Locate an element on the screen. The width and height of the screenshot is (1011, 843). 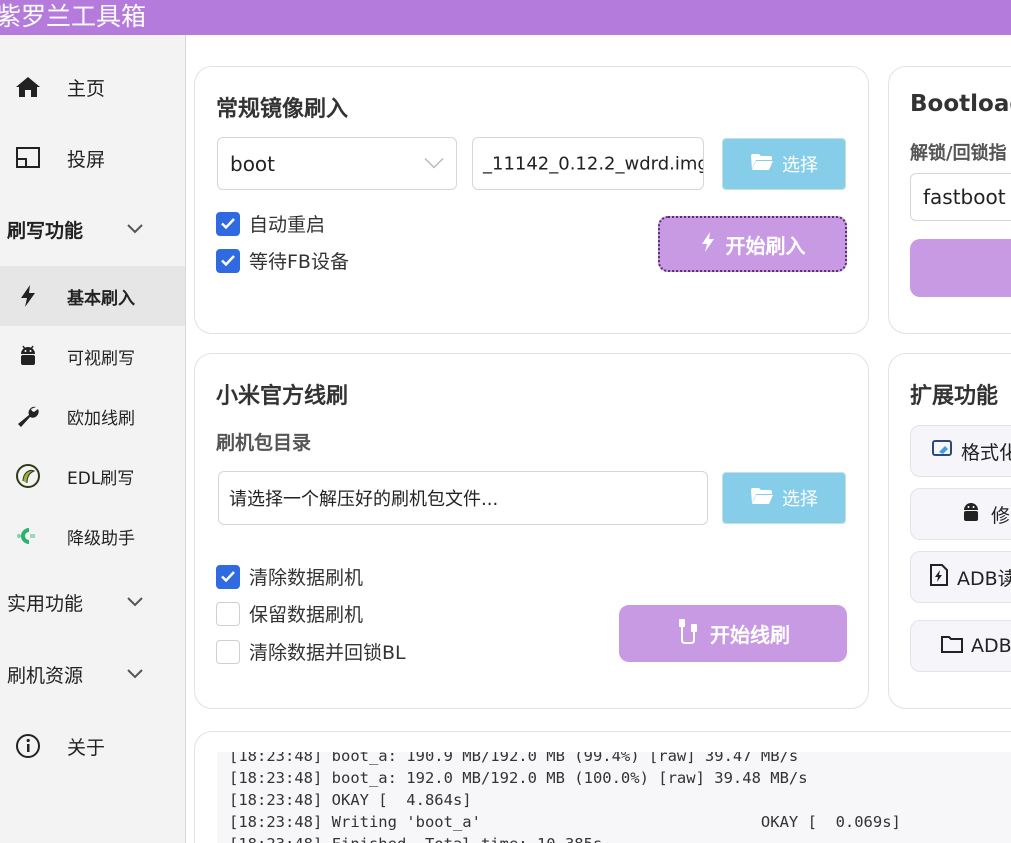
sidebar-item-edl-flash: EDL刷写 is located at coordinates (92, 476).